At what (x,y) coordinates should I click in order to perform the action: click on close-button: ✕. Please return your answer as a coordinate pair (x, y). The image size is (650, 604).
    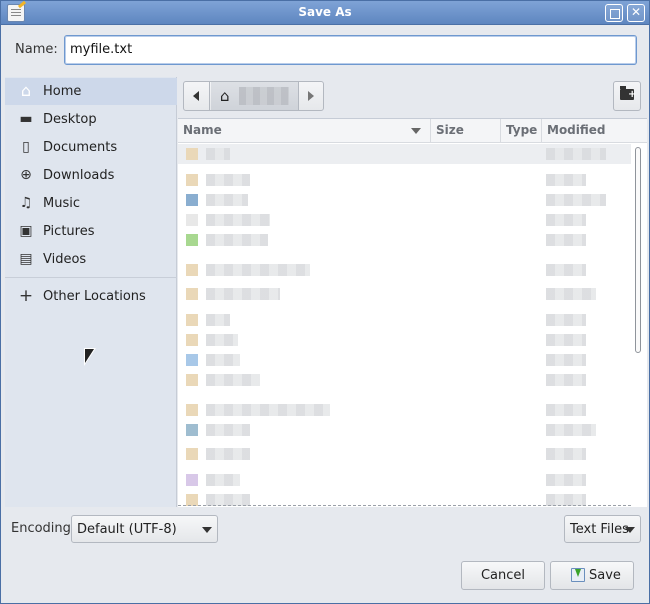
    Looking at the image, I should click on (636, 13).